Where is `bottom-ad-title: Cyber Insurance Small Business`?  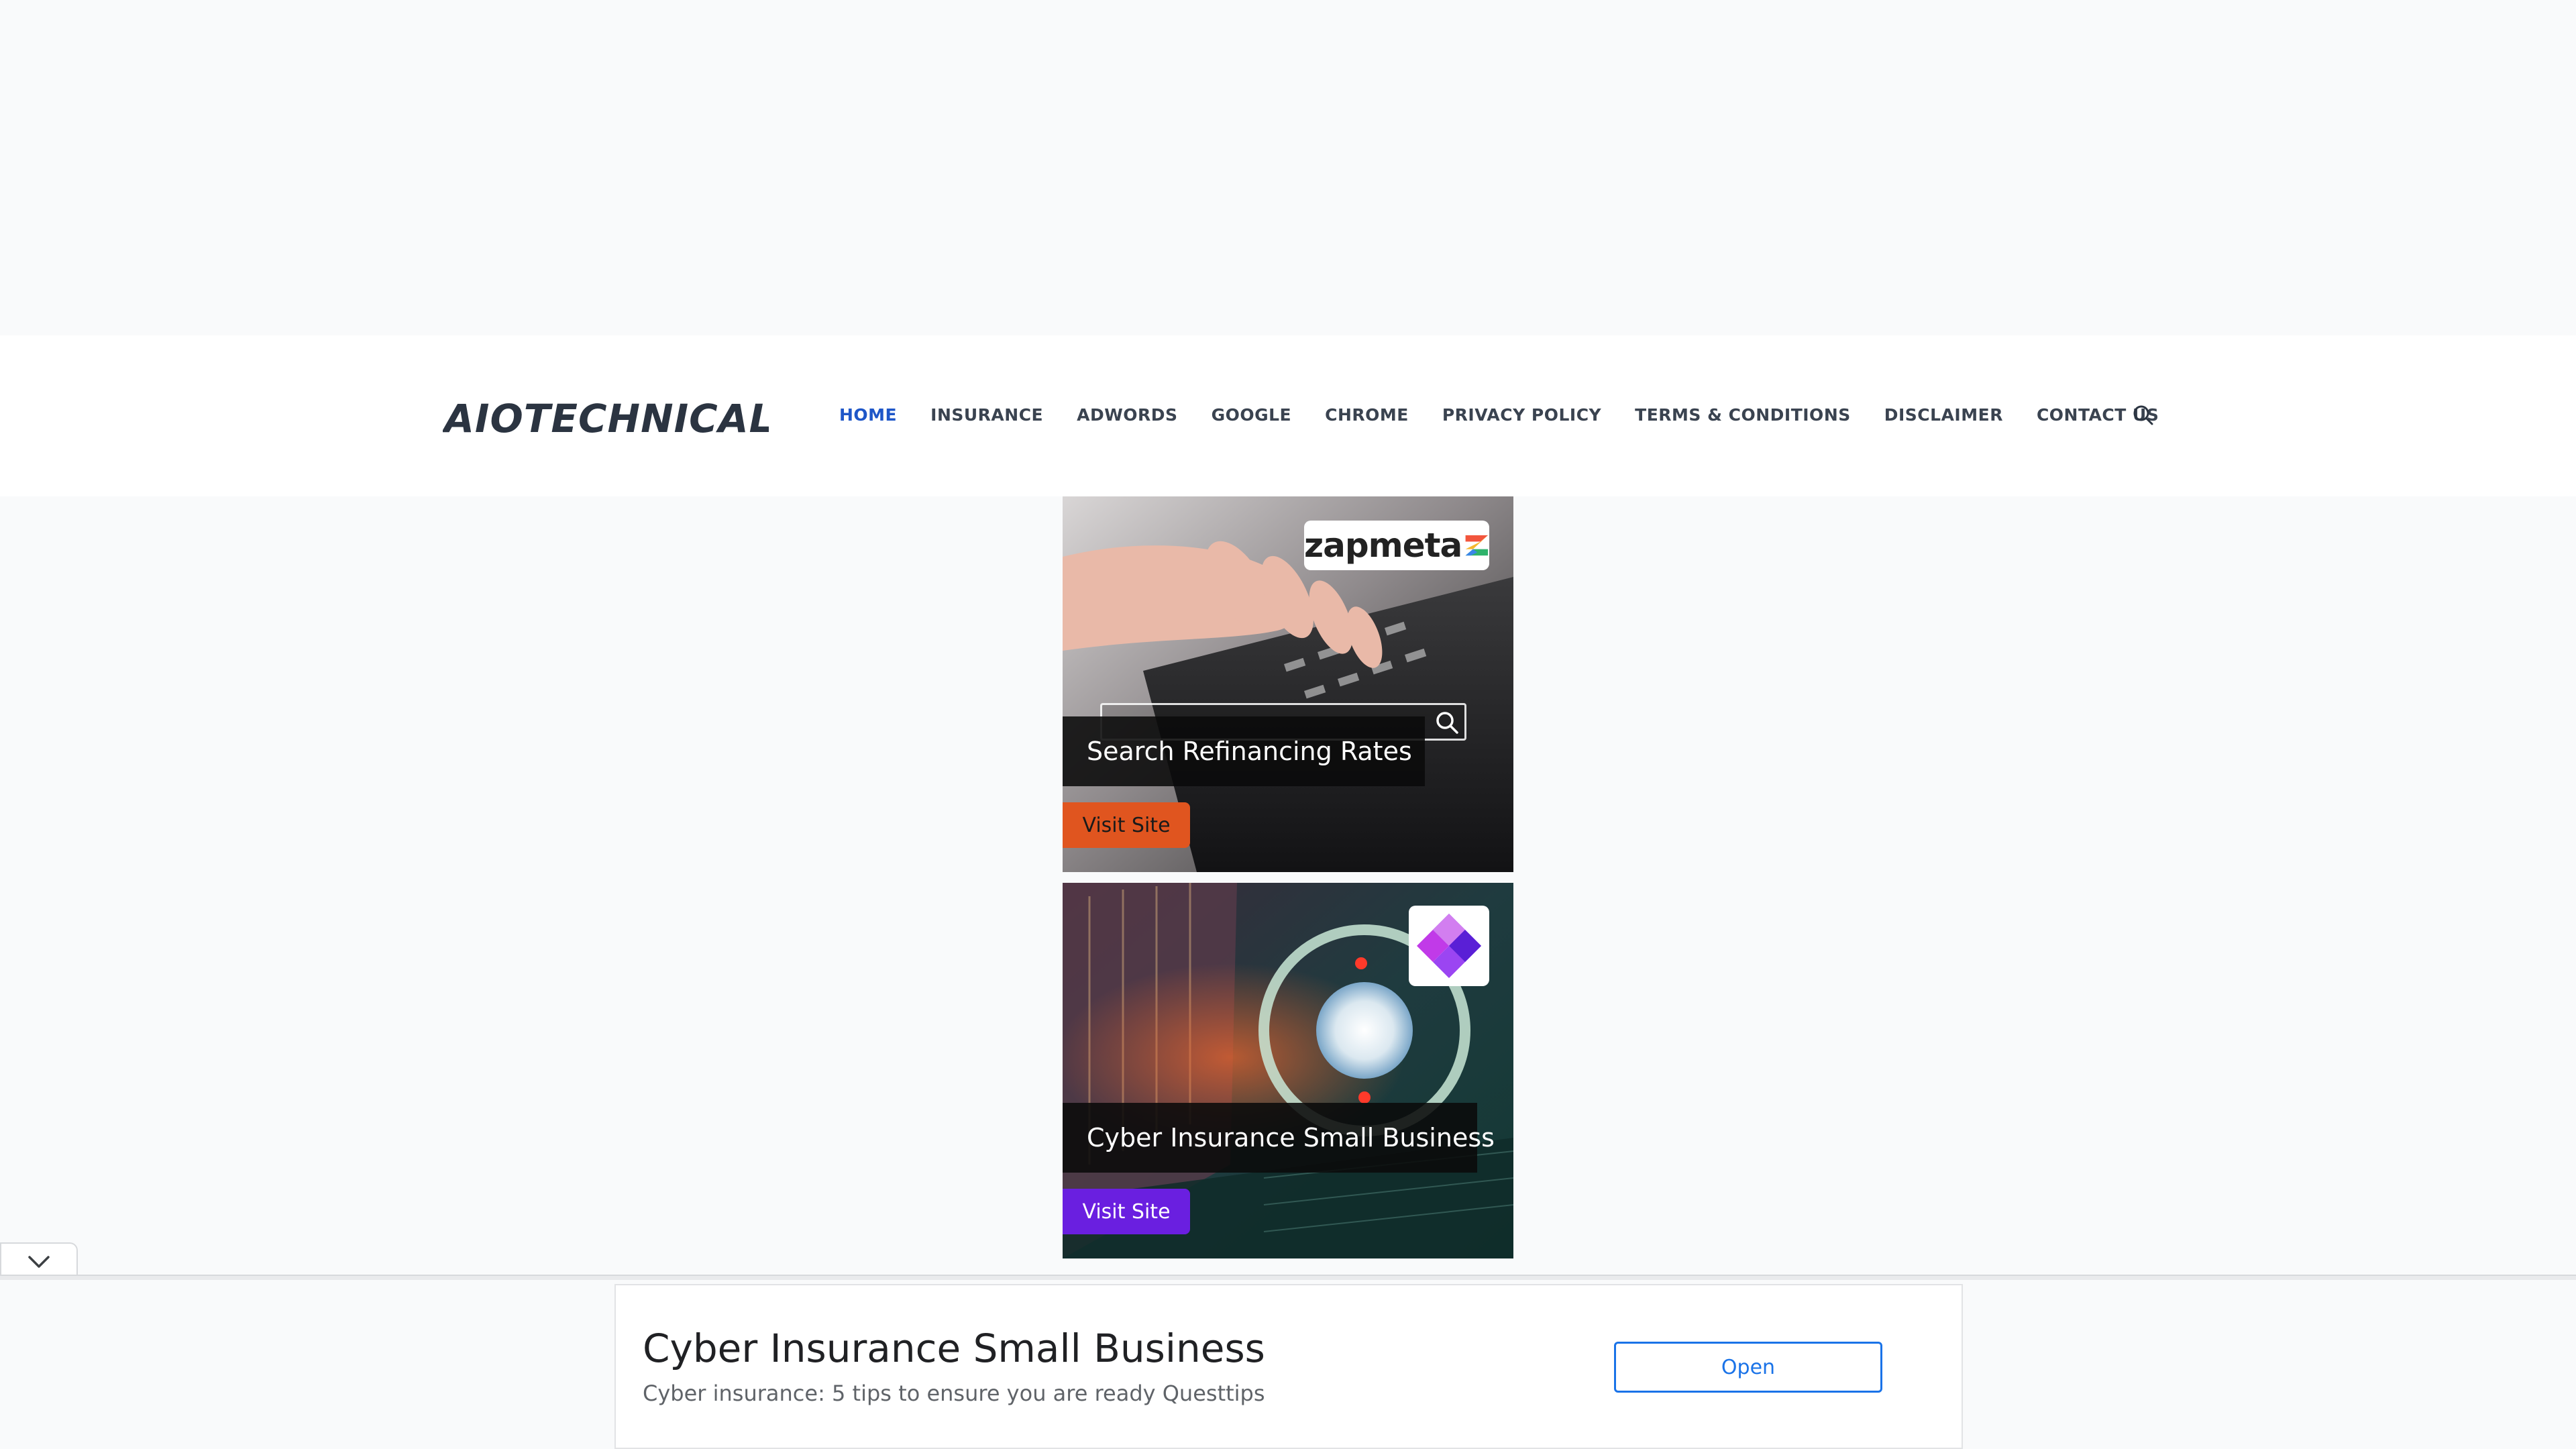 bottom-ad-title: Cyber Insurance Small Business is located at coordinates (954, 1348).